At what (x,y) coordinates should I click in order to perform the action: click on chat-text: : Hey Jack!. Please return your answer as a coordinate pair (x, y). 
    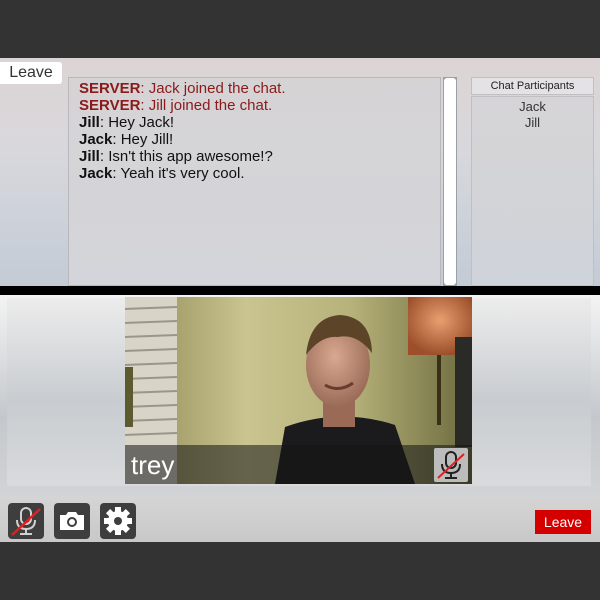
    Looking at the image, I should click on (137, 122).